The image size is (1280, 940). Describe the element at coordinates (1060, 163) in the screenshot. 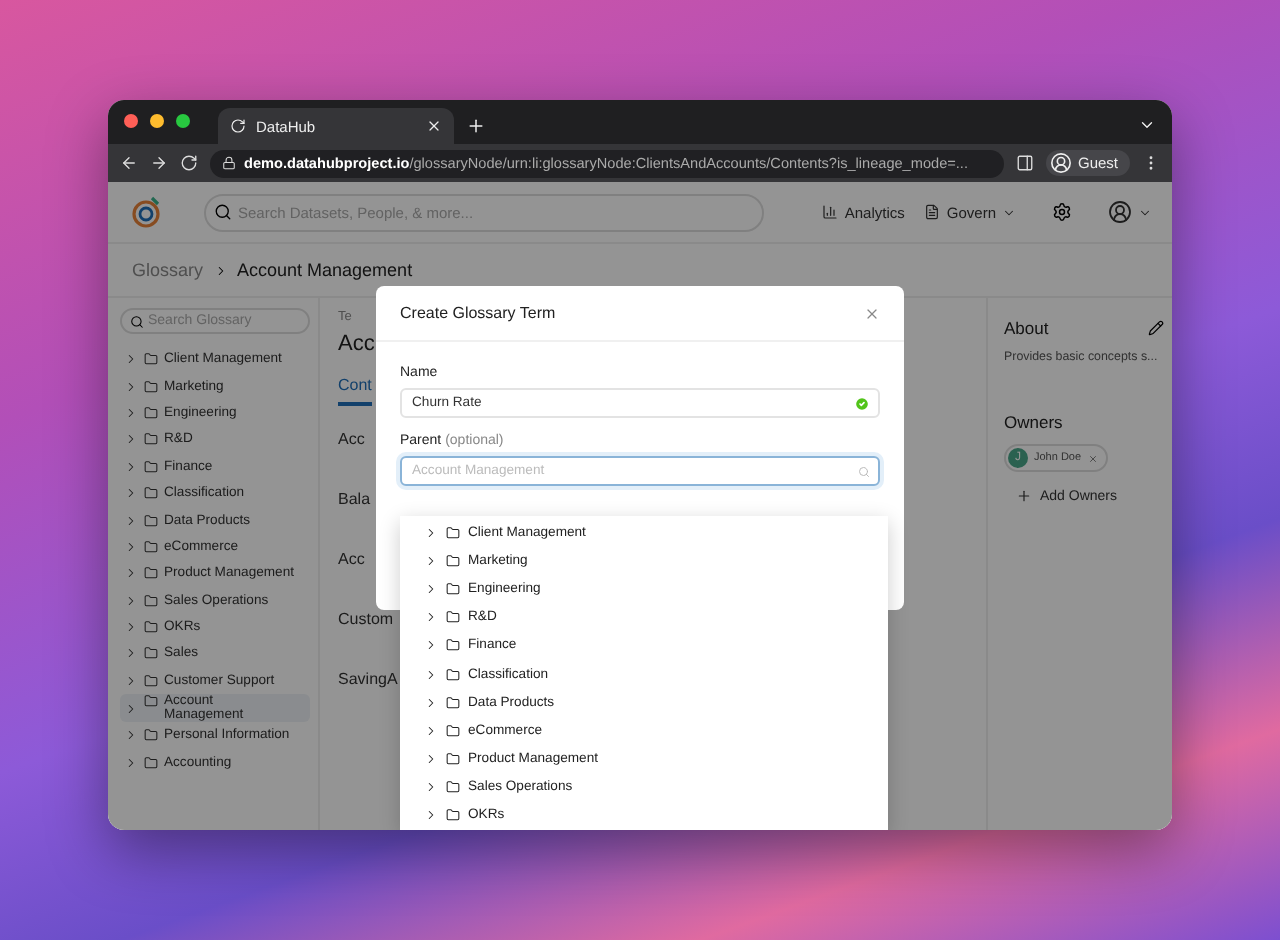

I see `user-icon` at that location.